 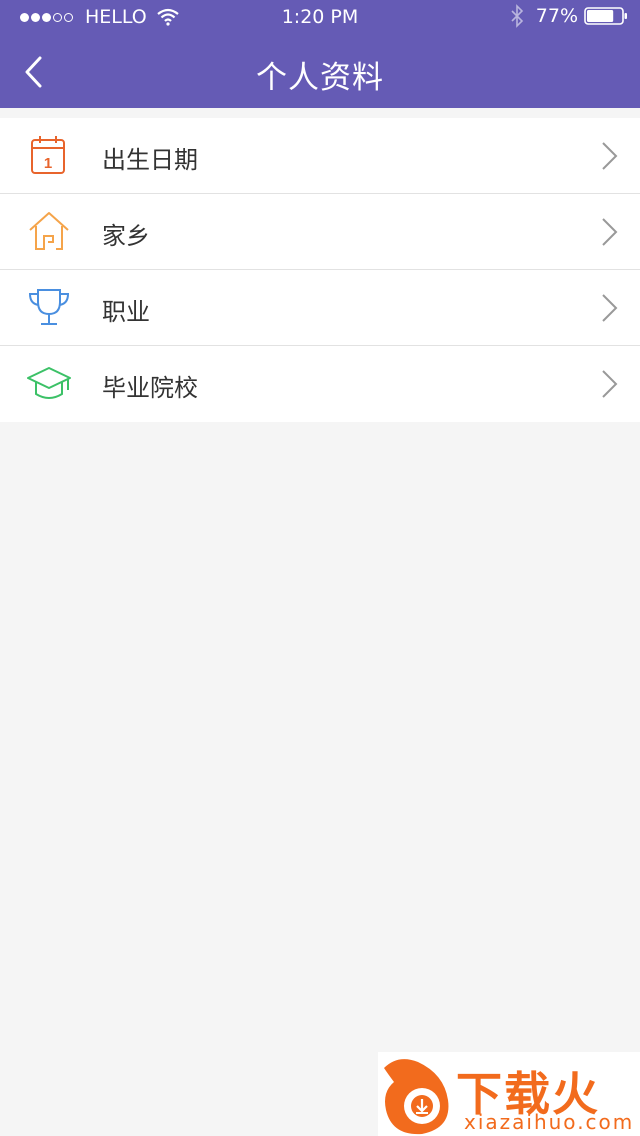 What do you see at coordinates (150, 388) in the screenshot?
I see `list-item-label: 毕业院校` at bounding box center [150, 388].